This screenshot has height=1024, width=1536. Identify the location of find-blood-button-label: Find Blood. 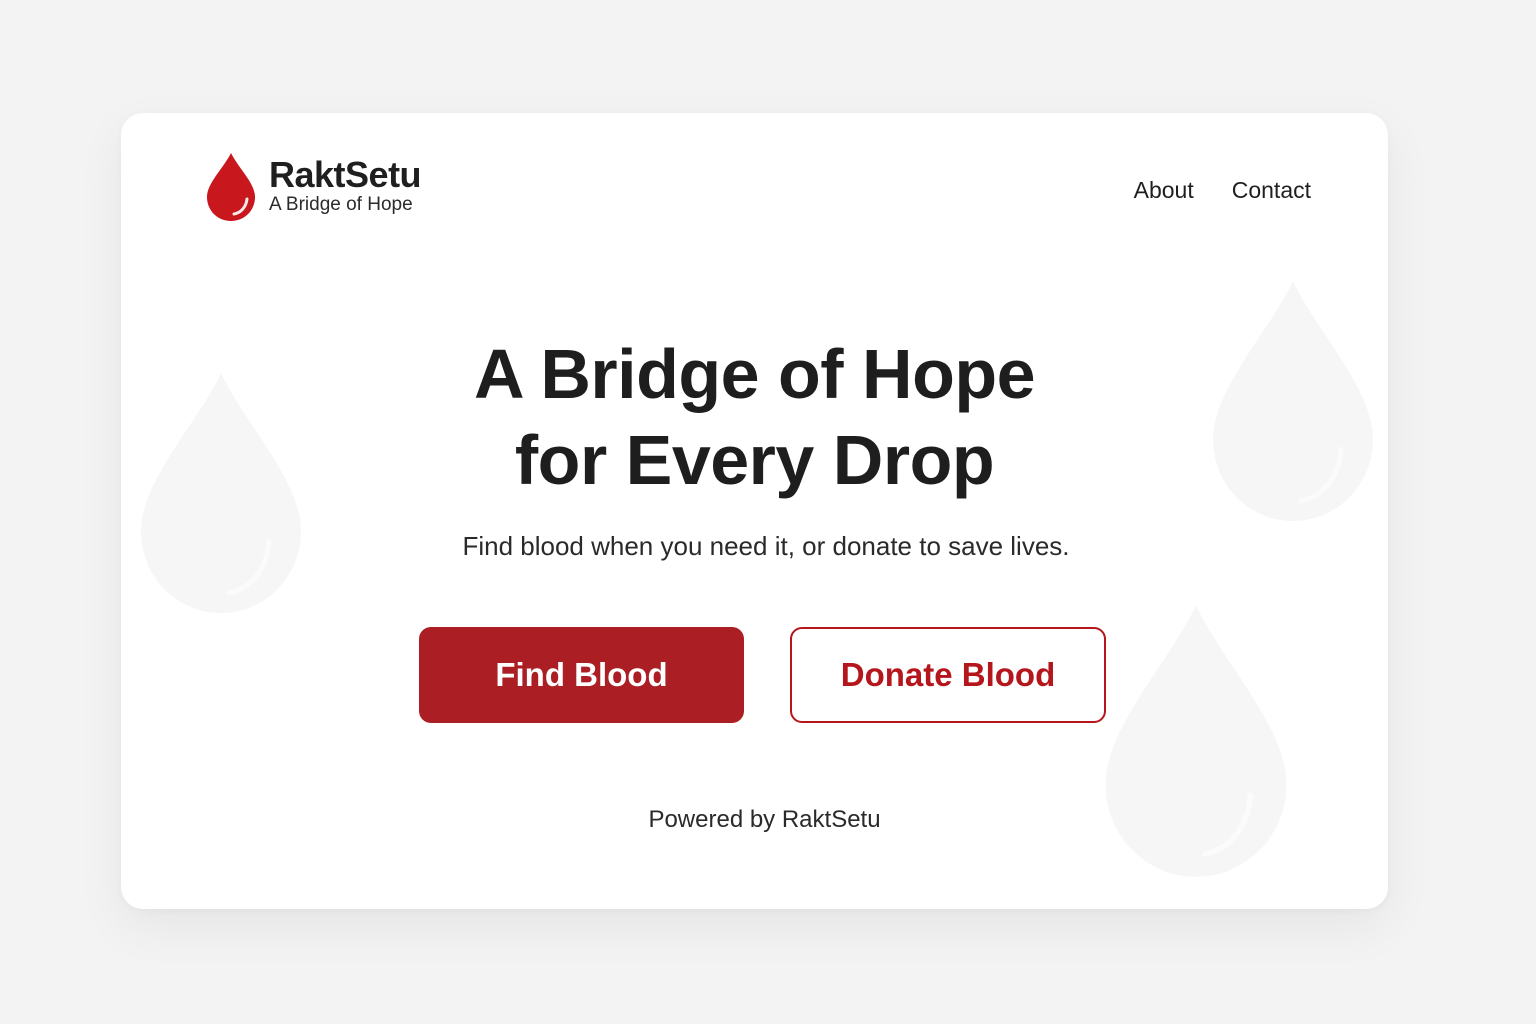
(581, 674).